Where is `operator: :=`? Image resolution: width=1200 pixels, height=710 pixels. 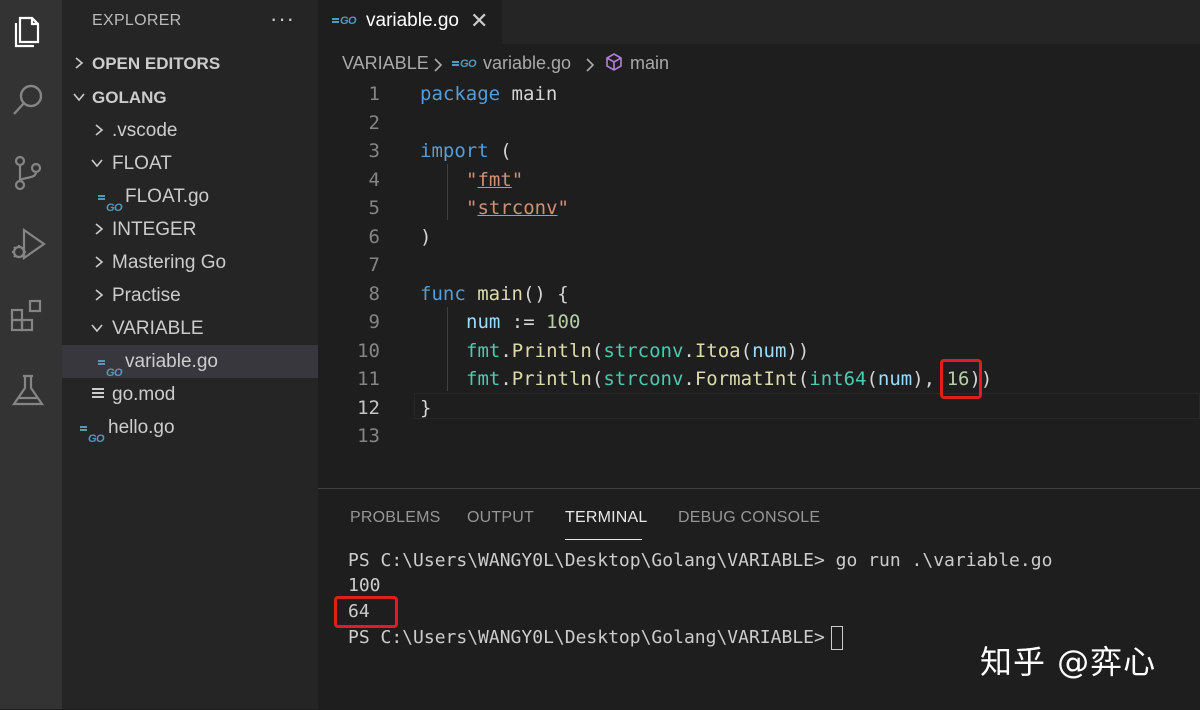
operator: := is located at coordinates (523, 322).